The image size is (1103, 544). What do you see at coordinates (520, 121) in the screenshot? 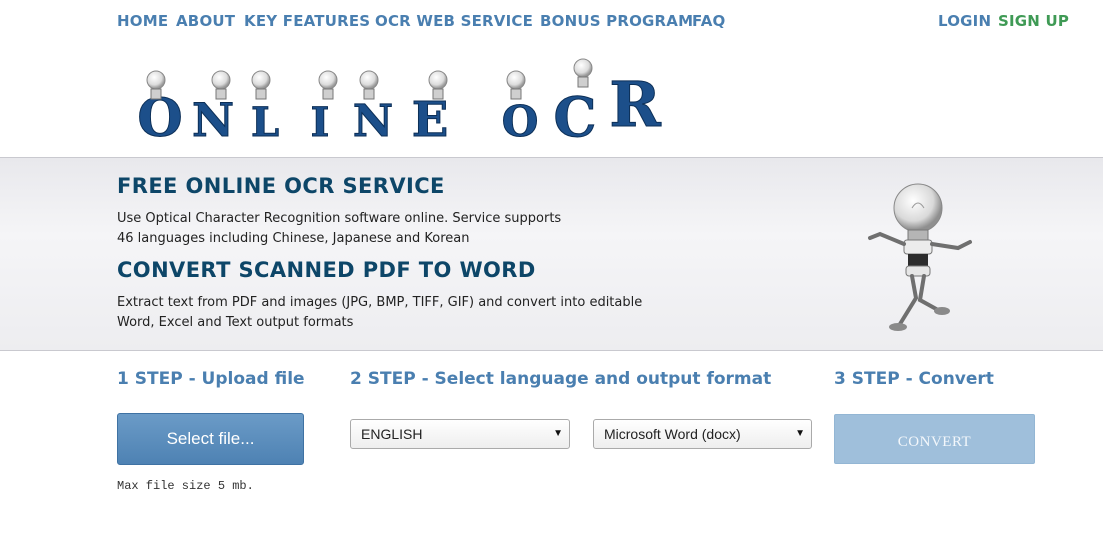
I see `logo-letter: O` at bounding box center [520, 121].